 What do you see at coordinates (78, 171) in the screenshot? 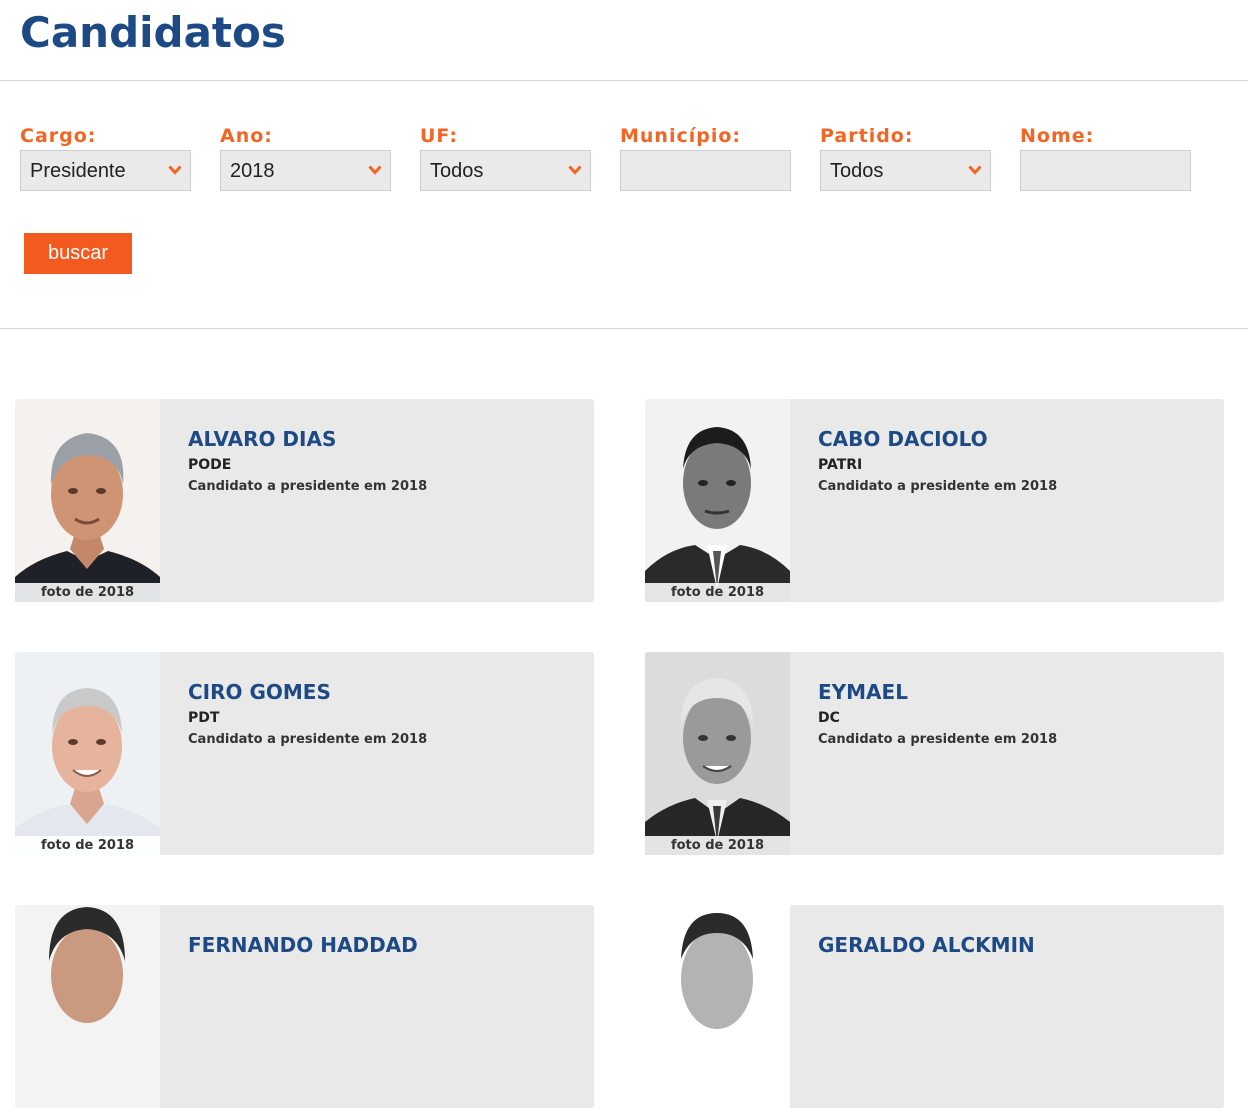
I see `cargo-select-value: Presidente` at bounding box center [78, 171].